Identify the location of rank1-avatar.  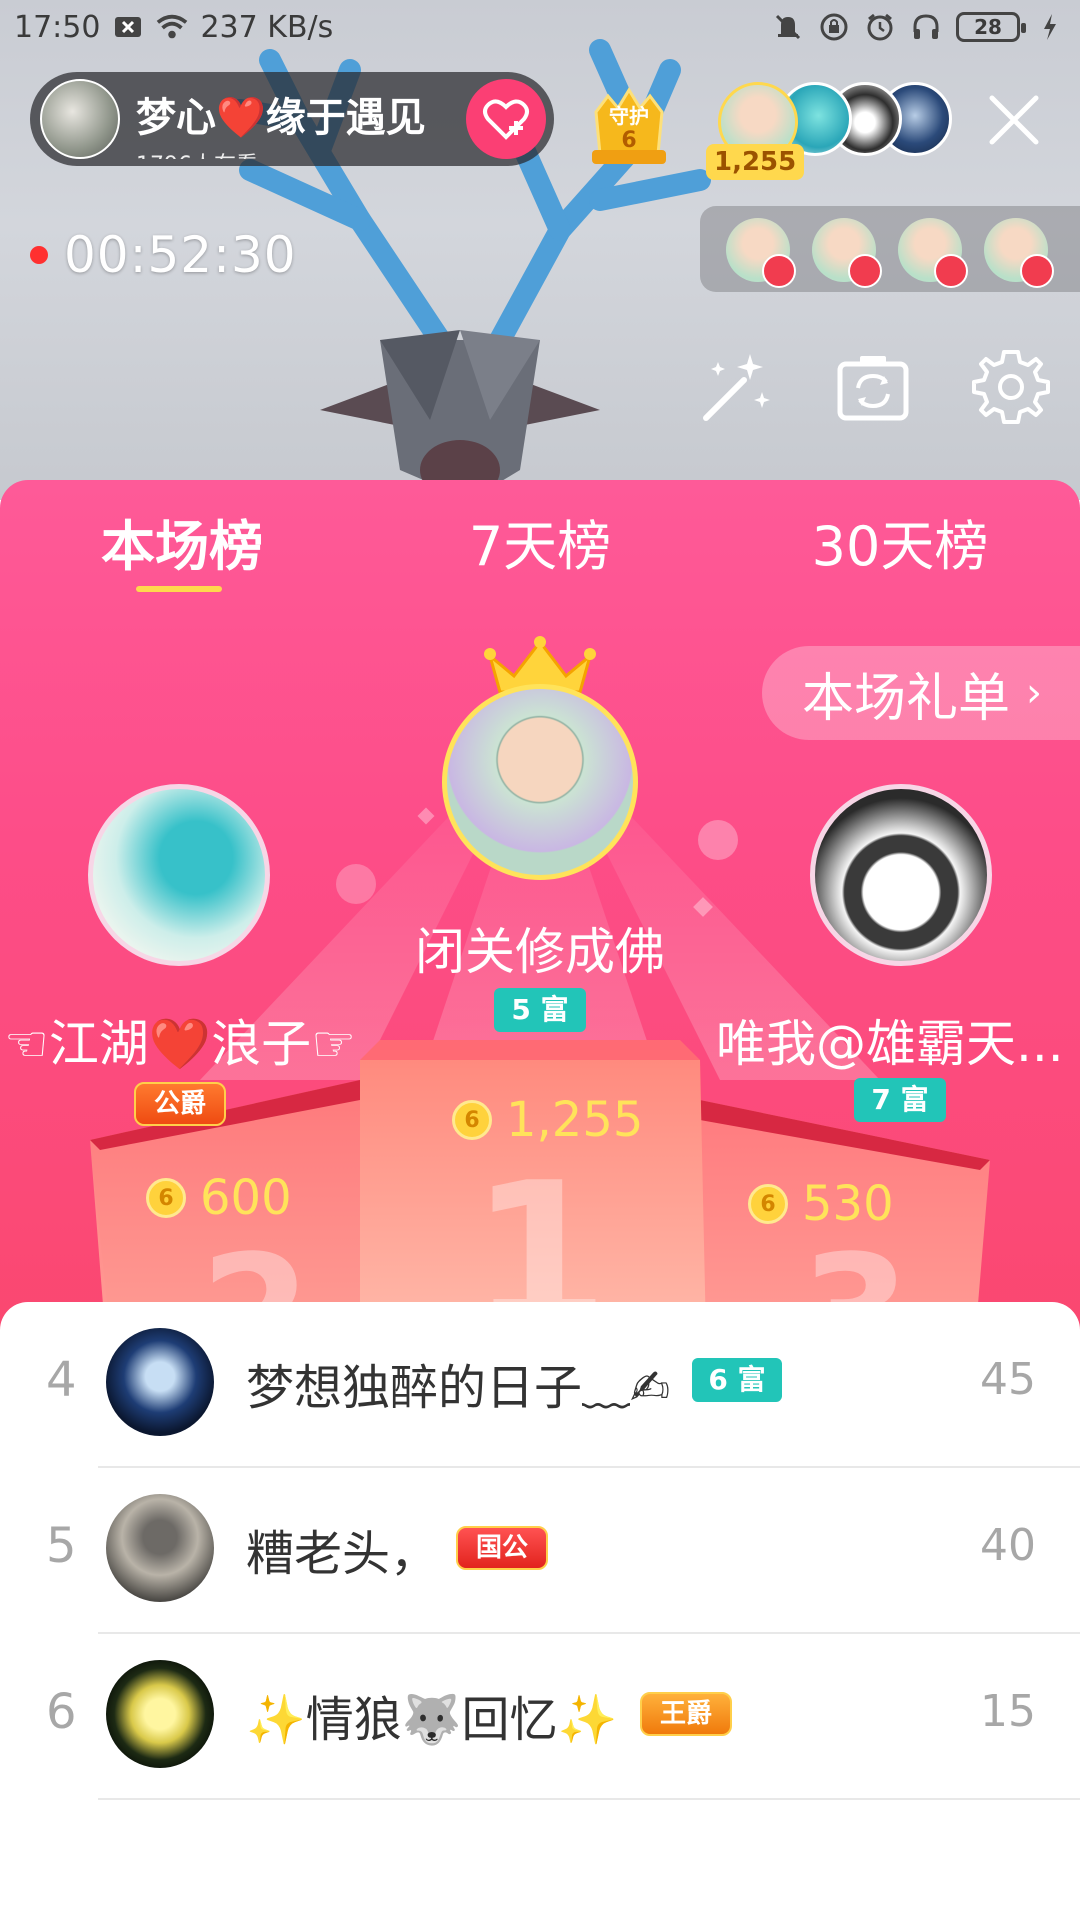
(540, 782).